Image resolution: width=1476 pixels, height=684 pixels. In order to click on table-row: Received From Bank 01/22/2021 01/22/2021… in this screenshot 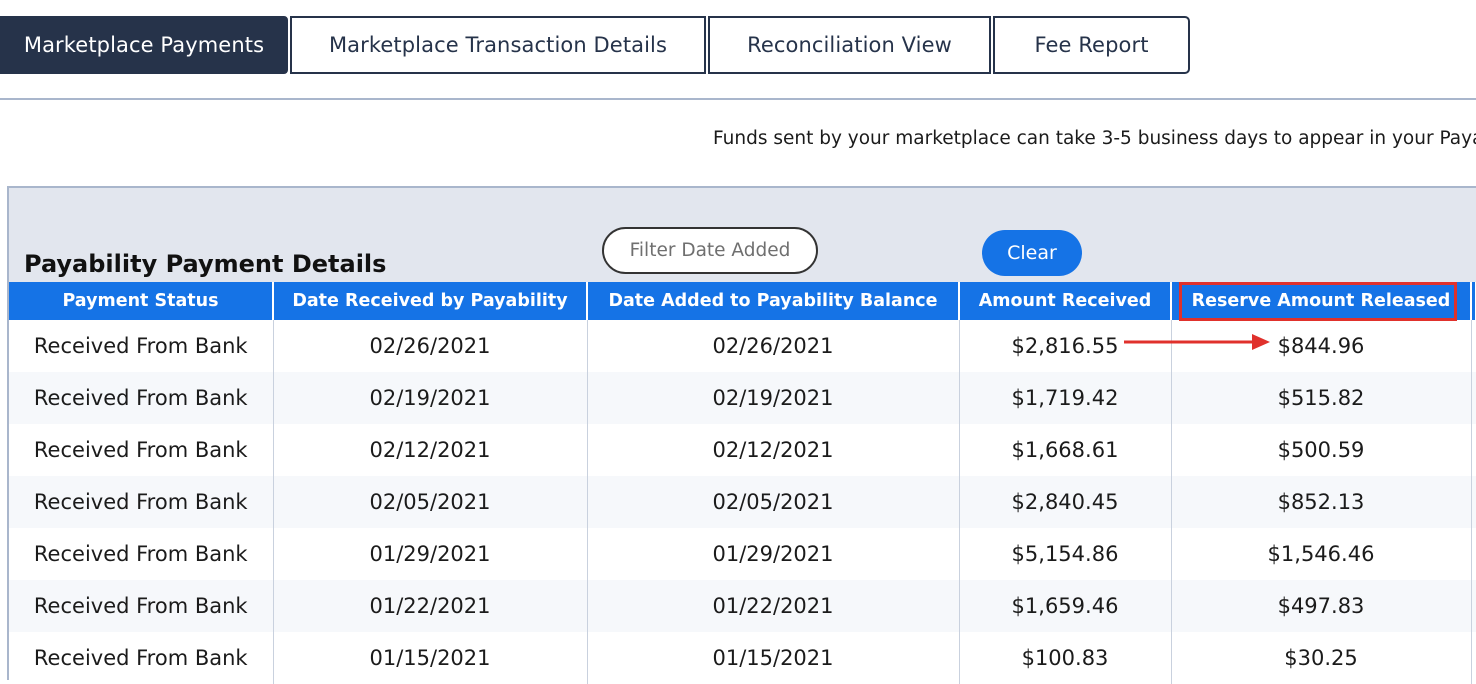, I will do `click(742, 606)`.